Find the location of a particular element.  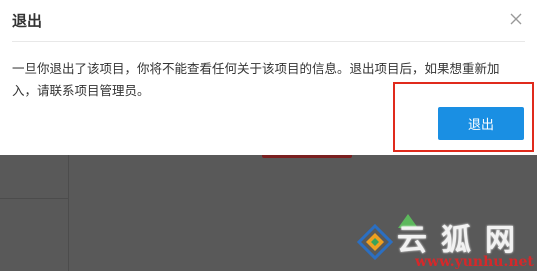

watermark-brand: 云狐网 is located at coordinates (463, 240).